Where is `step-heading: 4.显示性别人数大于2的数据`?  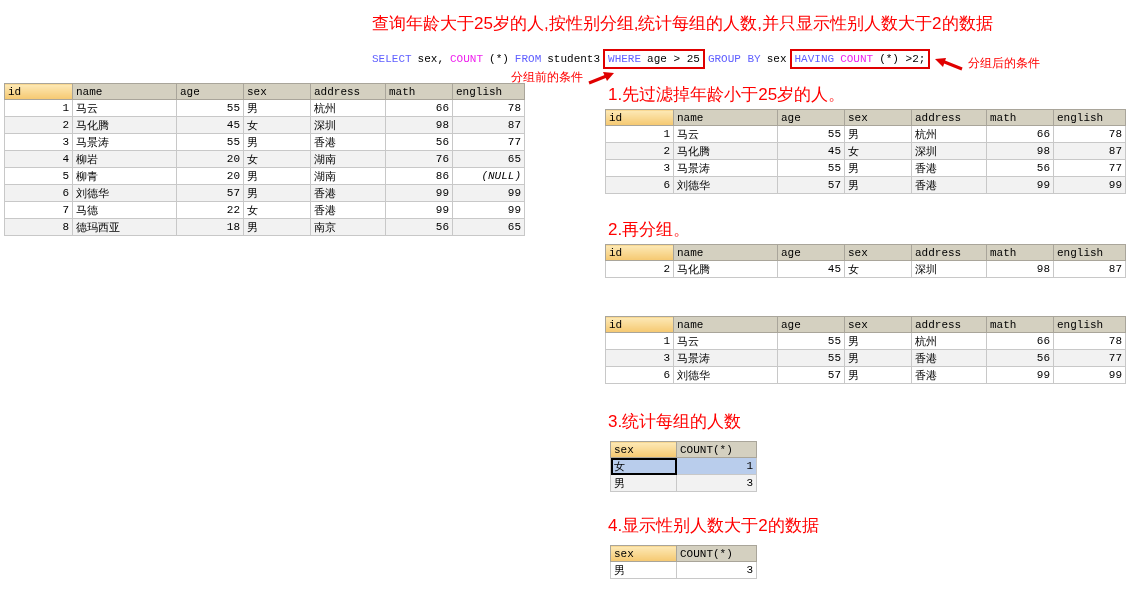
step-heading: 4.显示性别人数大于2的数据 is located at coordinates (714, 526).